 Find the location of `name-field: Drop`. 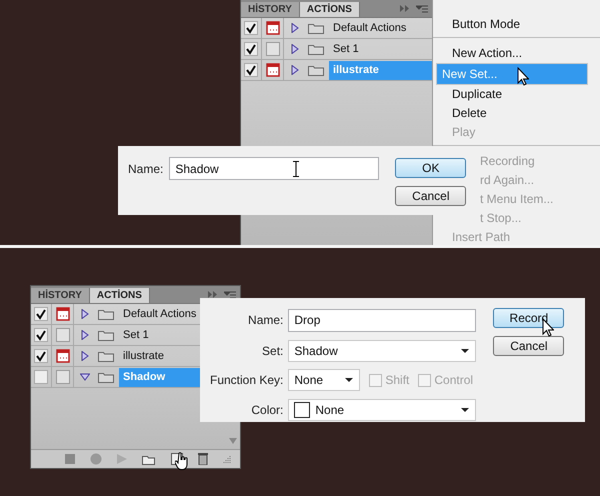

name-field: Drop is located at coordinates (382, 320).